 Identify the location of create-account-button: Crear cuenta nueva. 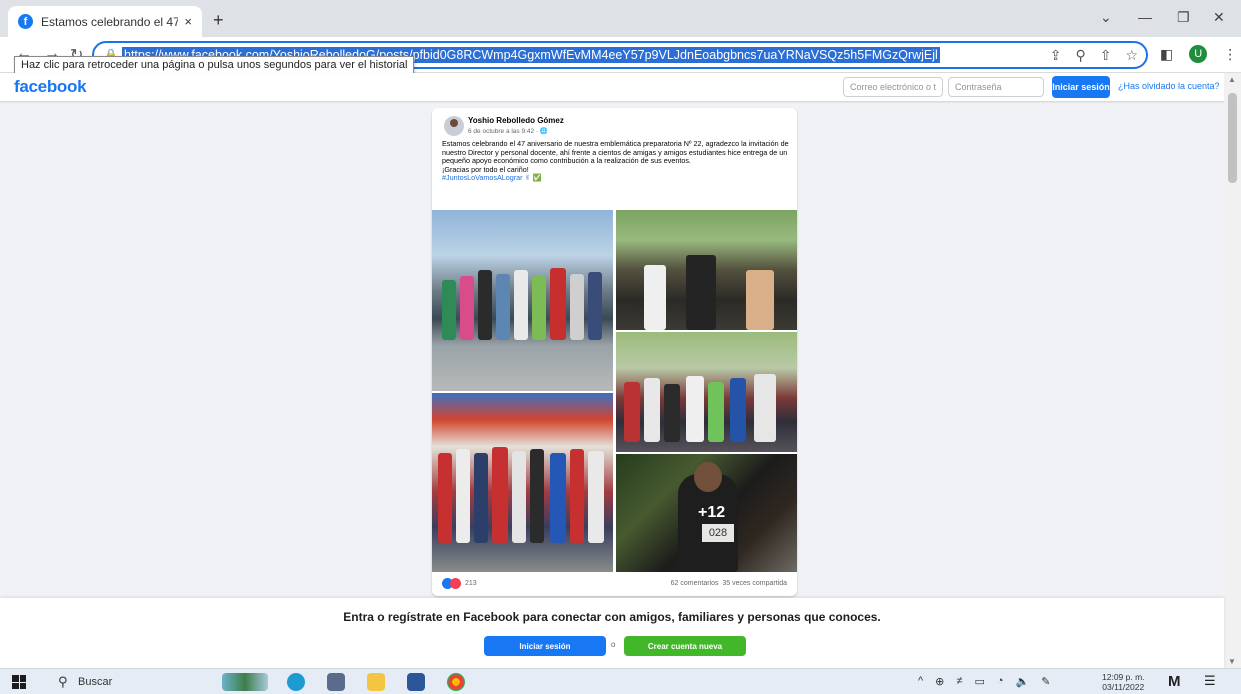
(685, 646).